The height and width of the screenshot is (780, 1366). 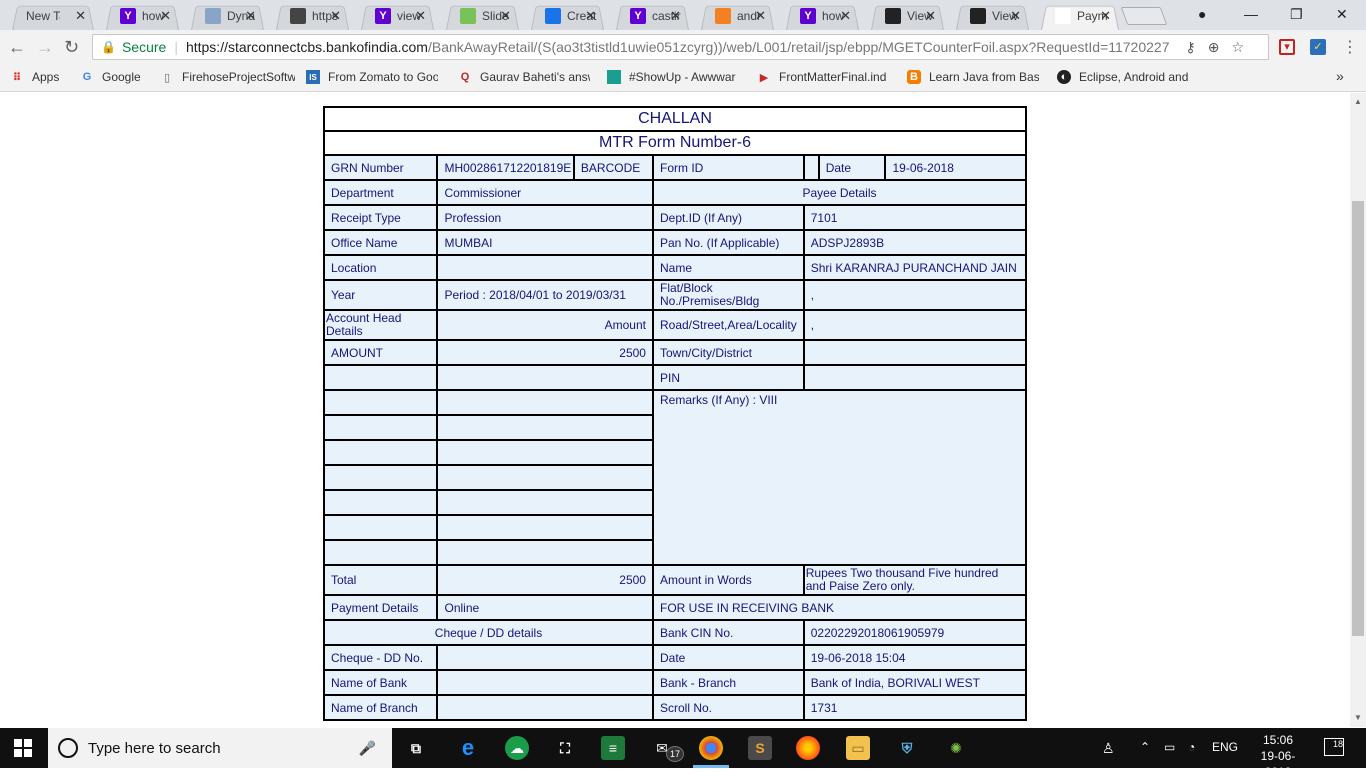 What do you see at coordinates (915, 377) in the screenshot?
I see `pin-value` at bounding box center [915, 377].